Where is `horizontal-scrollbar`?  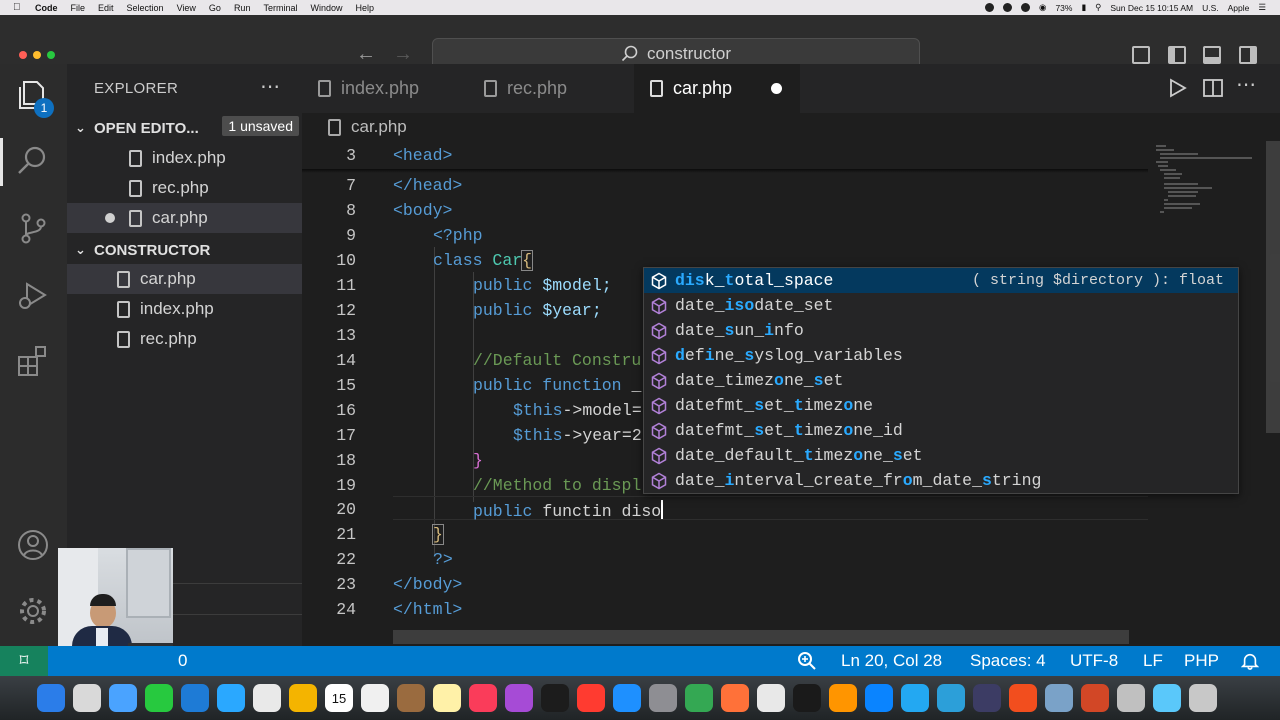
horizontal-scrollbar is located at coordinates (761, 637).